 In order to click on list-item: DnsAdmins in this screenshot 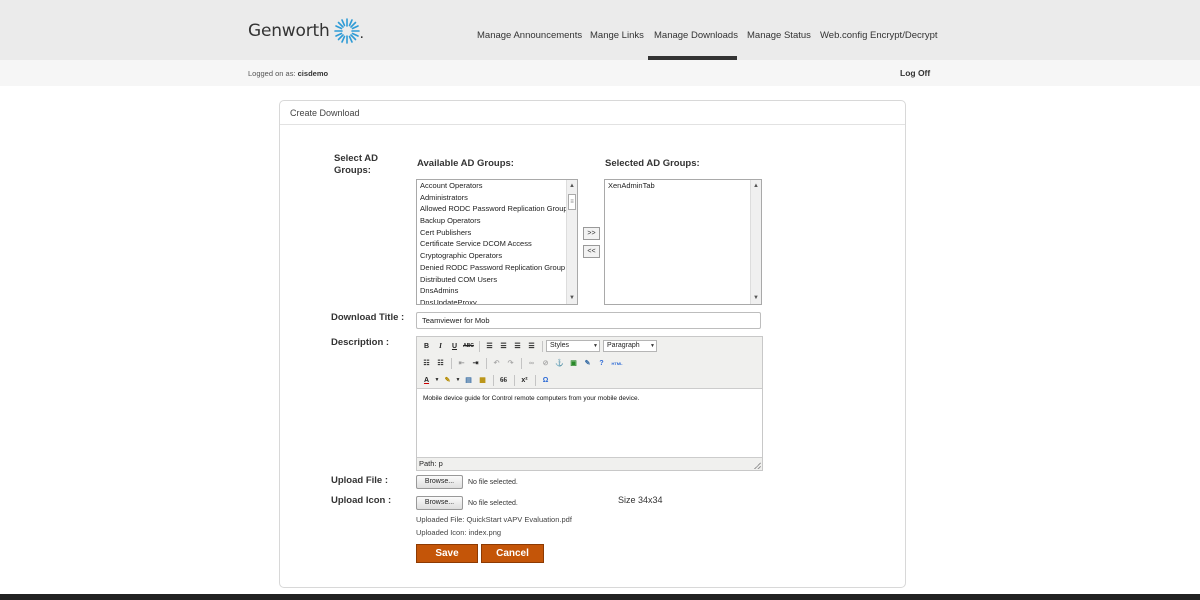, I will do `click(497, 291)`.